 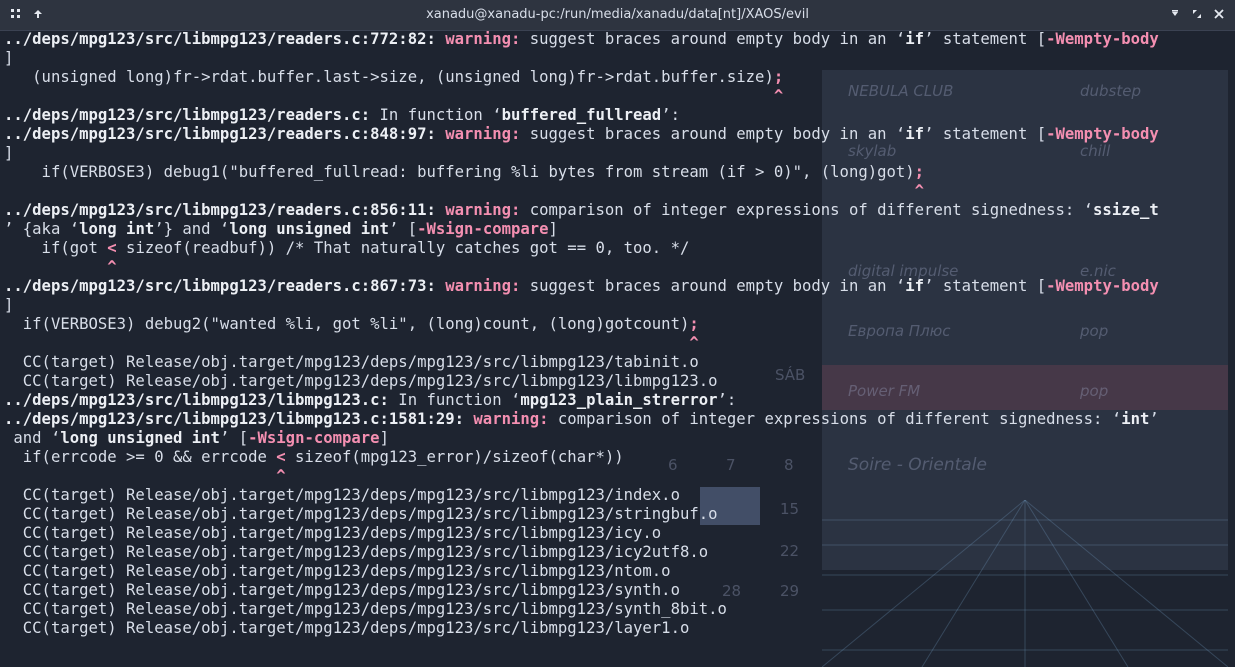 I want to click on terminal-text: and ‘, so click(x=32, y=438).